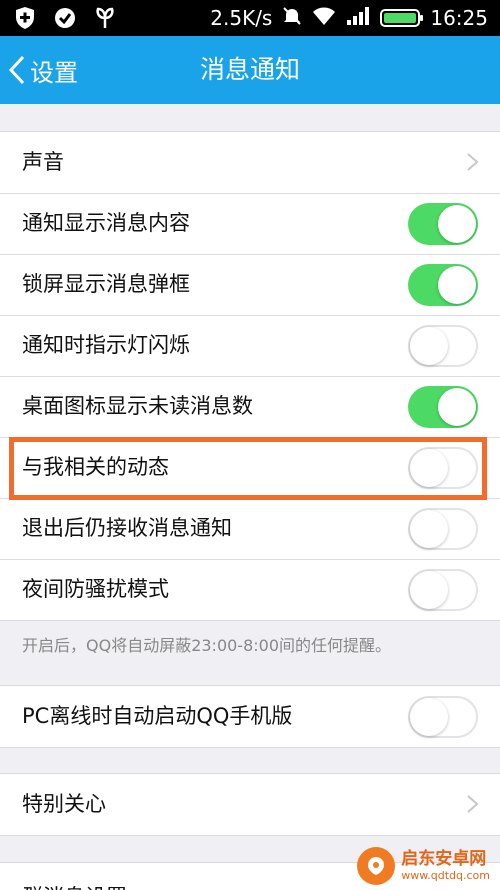 Image resolution: width=500 pixels, height=890 pixels. Describe the element at coordinates (105, 18) in the screenshot. I see `leaf-icon` at that location.